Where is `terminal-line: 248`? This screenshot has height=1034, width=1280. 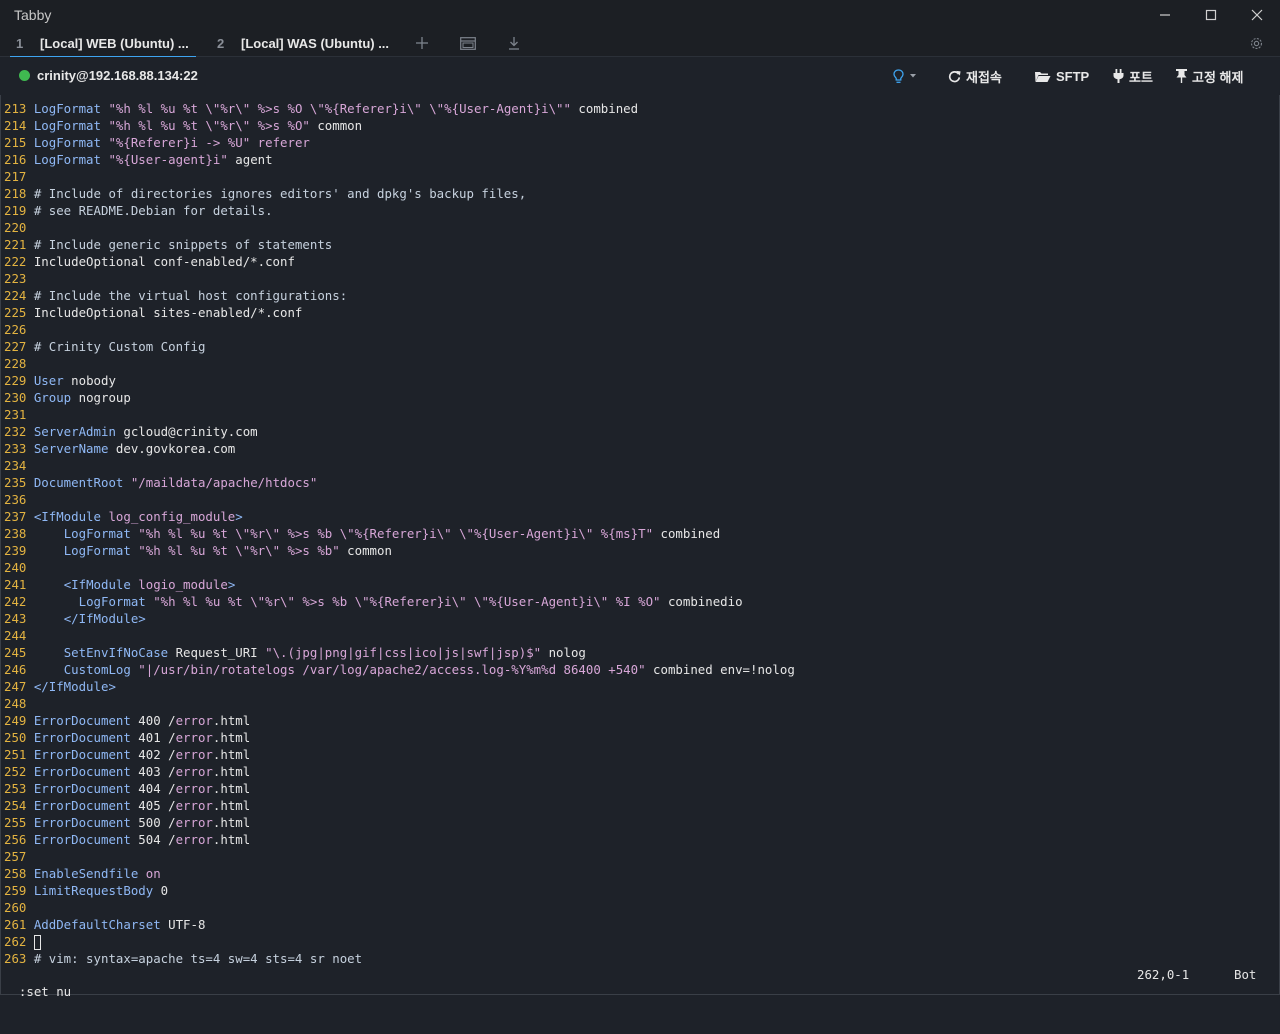 terminal-line: 248 is located at coordinates (19, 703).